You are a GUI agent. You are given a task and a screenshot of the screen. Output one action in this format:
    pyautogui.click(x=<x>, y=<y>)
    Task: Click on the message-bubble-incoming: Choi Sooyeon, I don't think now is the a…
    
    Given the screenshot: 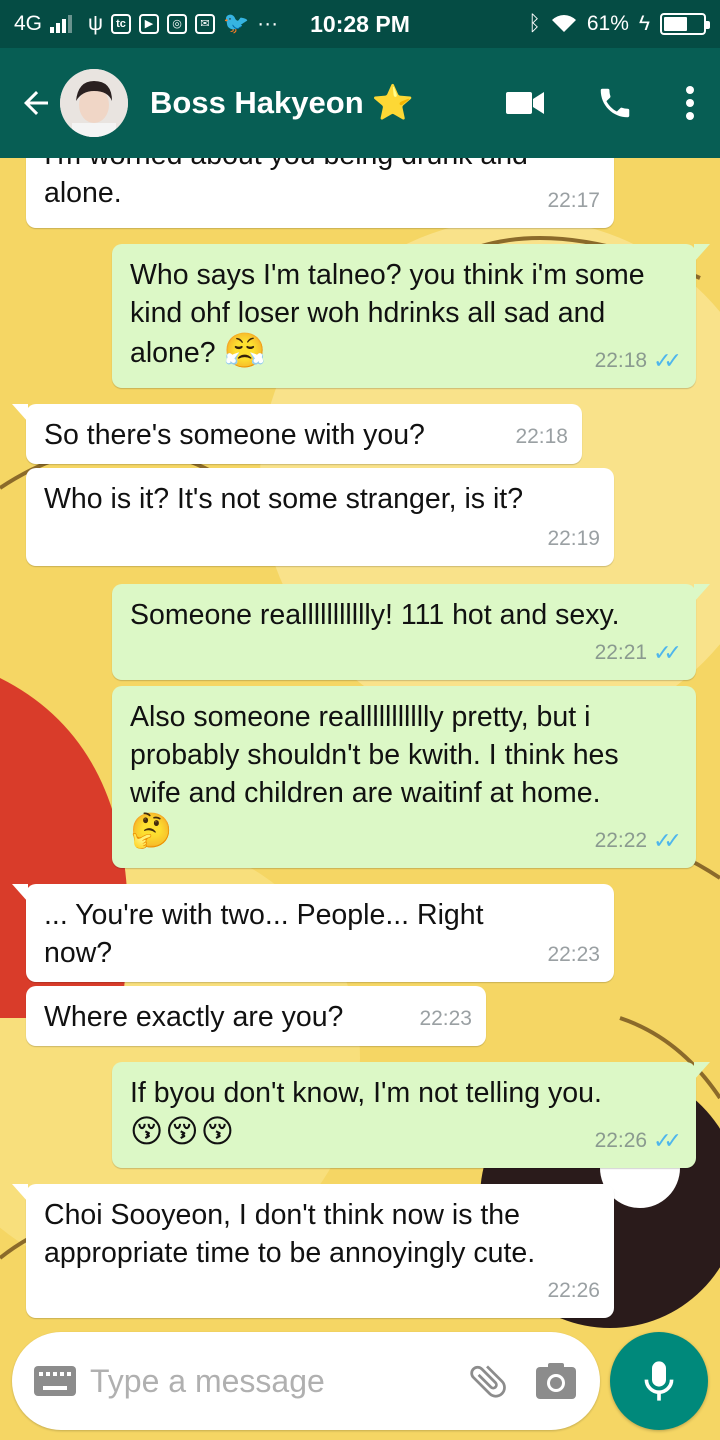 What is the action you would take?
    pyautogui.click(x=313, y=1251)
    